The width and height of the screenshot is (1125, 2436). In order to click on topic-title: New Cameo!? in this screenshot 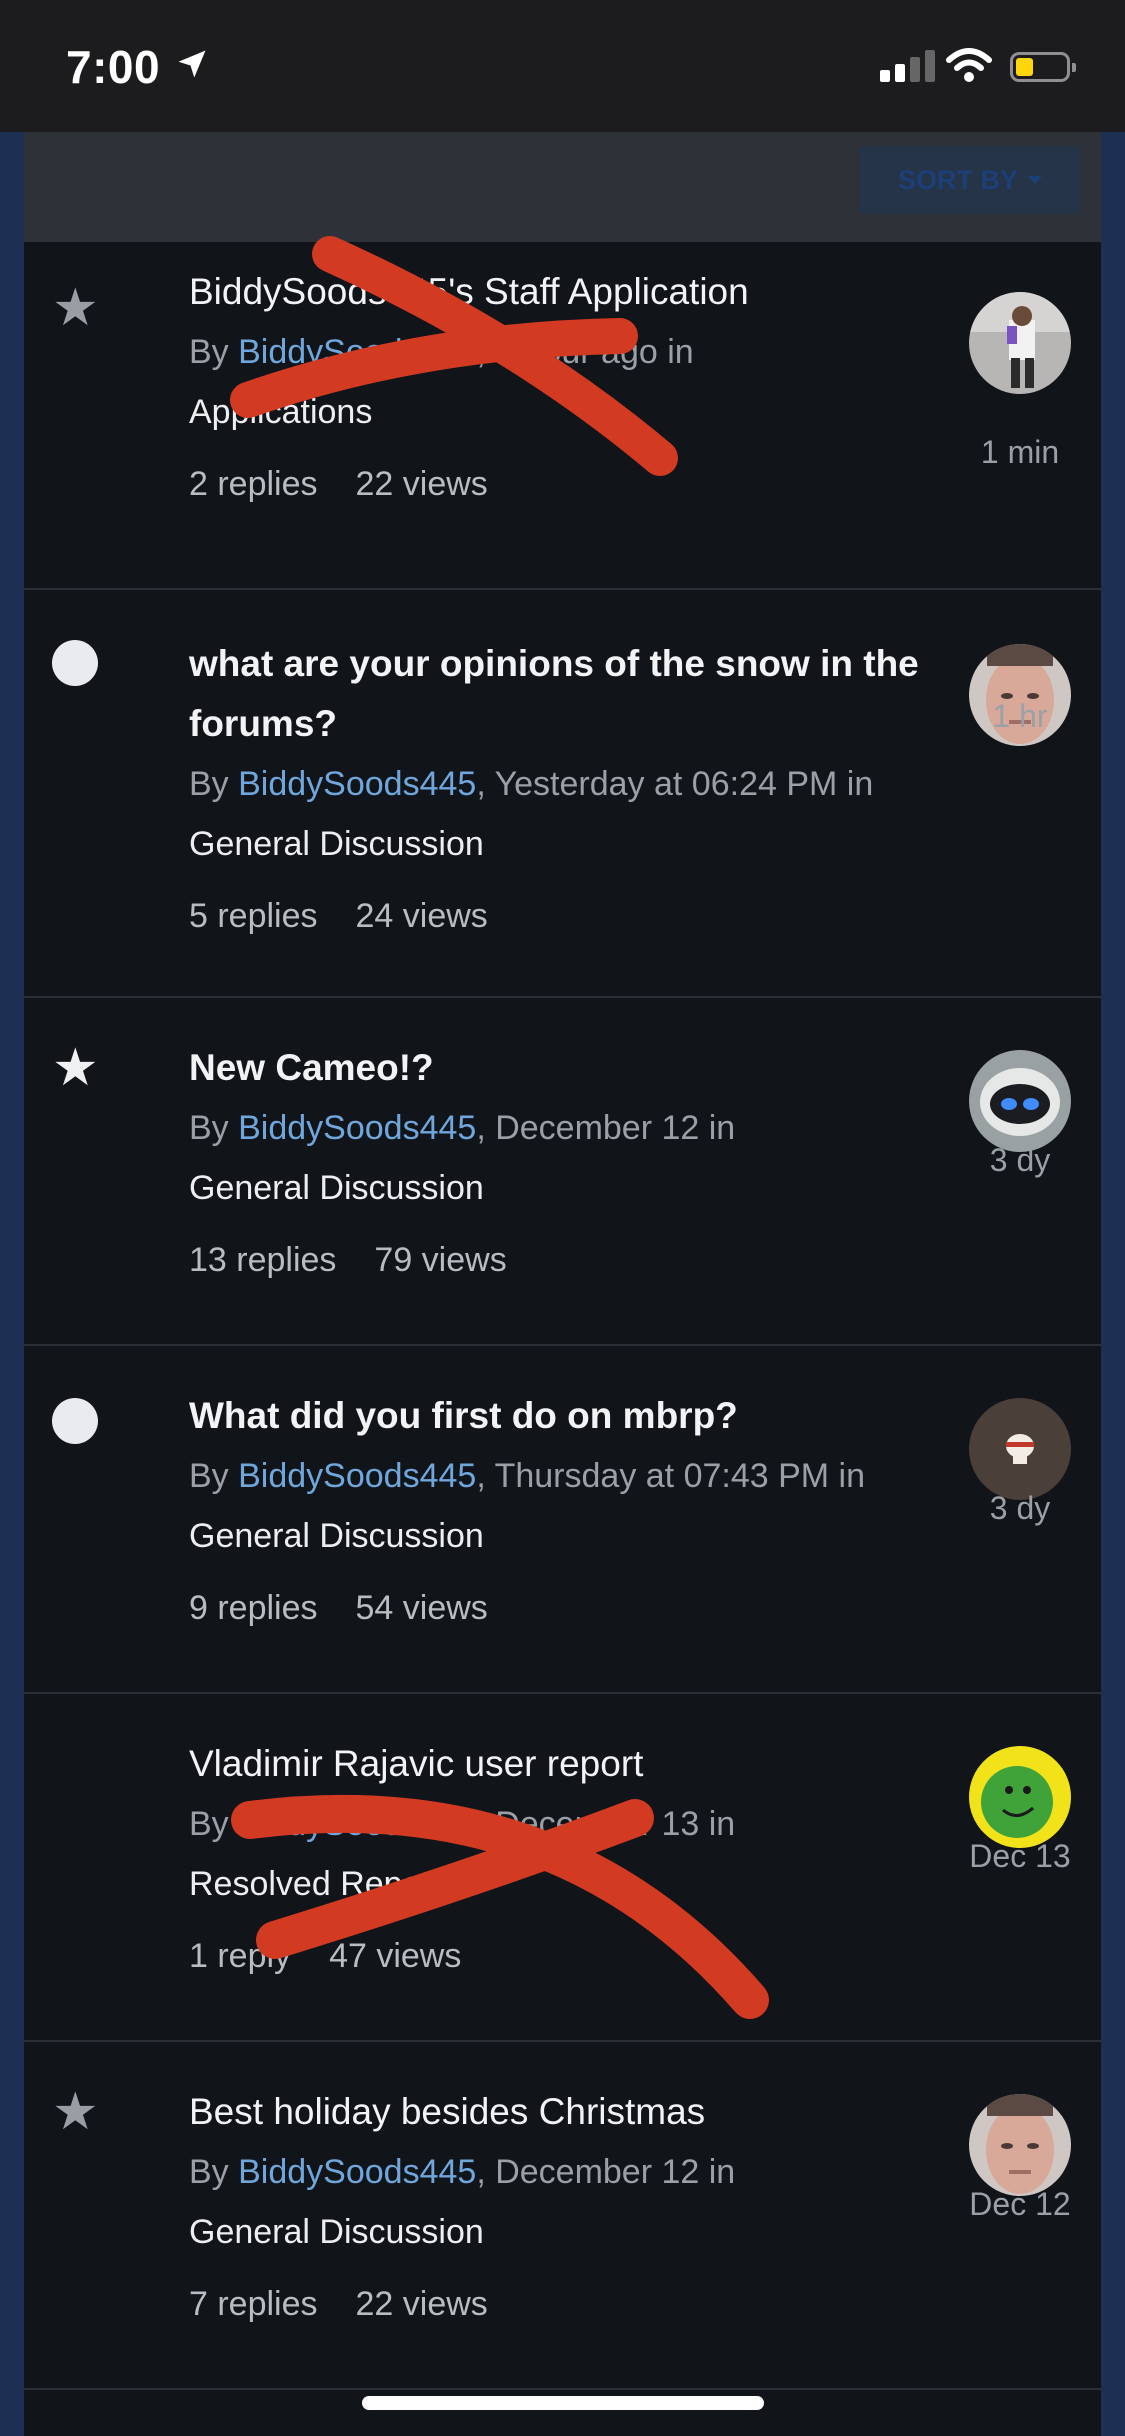, I will do `click(565, 1068)`.